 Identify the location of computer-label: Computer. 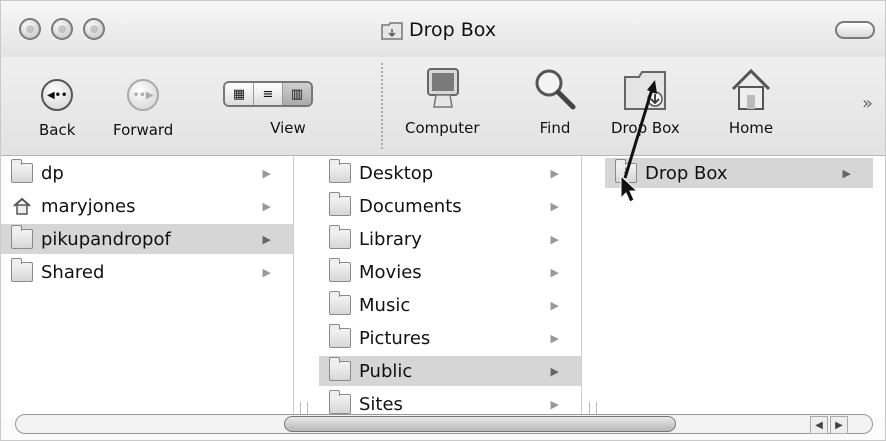
(442, 128).